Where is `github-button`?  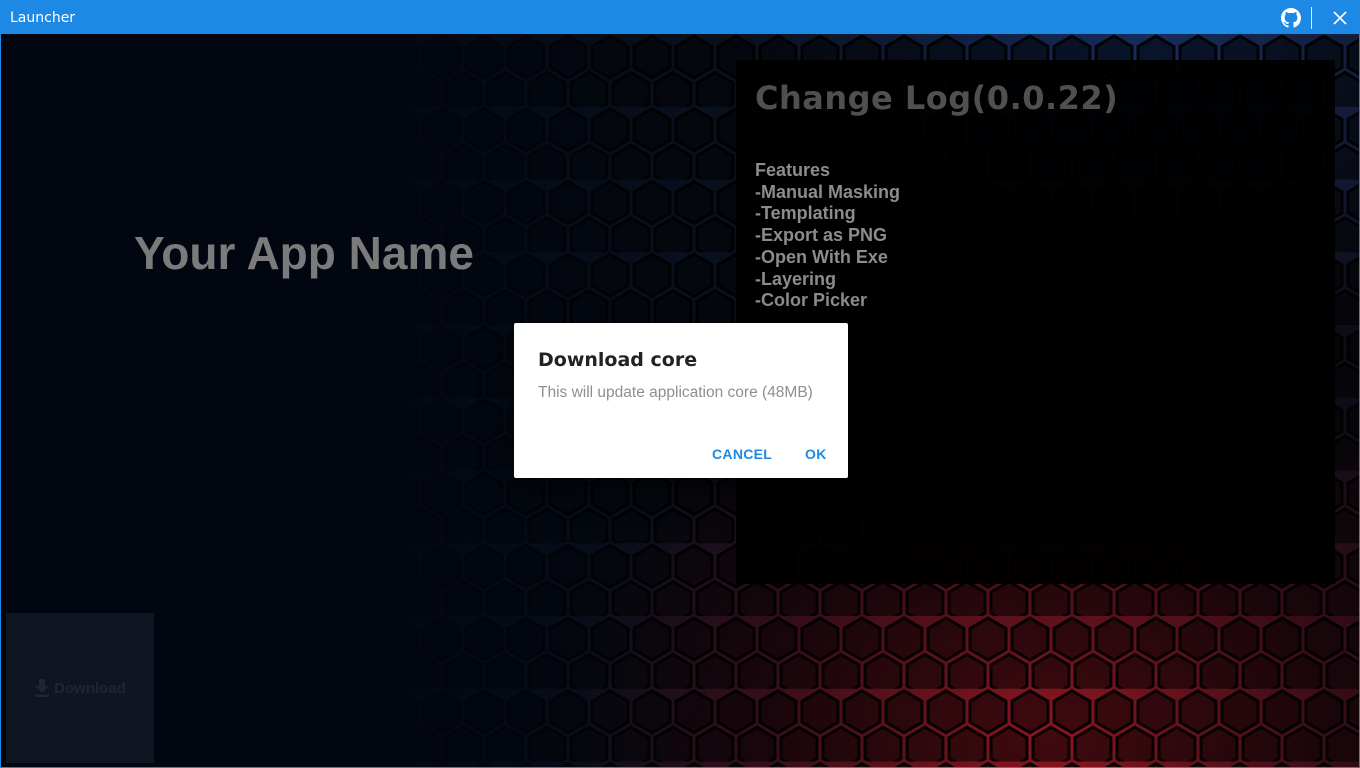
github-button is located at coordinates (1291, 18).